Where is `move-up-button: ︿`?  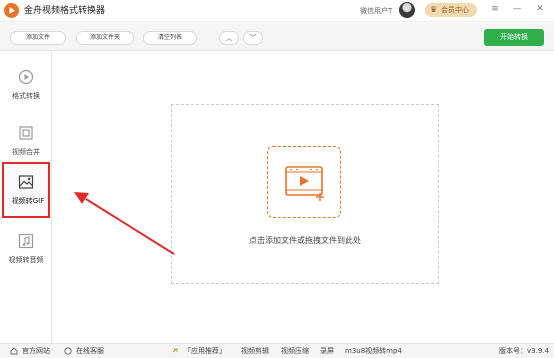 move-up-button: ︿ is located at coordinates (229, 38).